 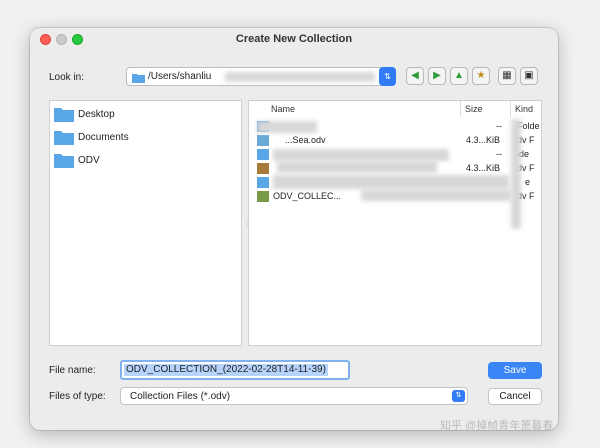 I want to click on place-item-desktop: Desktop, so click(x=144, y=114).